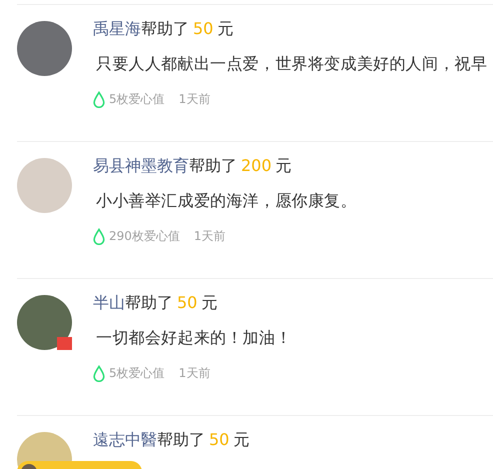 The width and height of the screenshot is (493, 469). Describe the element at coordinates (141, 165) in the screenshot. I see `donor-name: 易县神墨教育` at that location.